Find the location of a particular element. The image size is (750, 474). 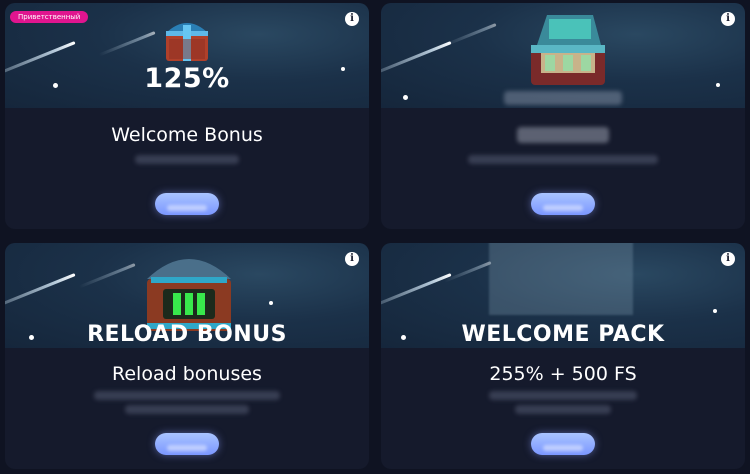

card-title-blurred is located at coordinates (563, 135).